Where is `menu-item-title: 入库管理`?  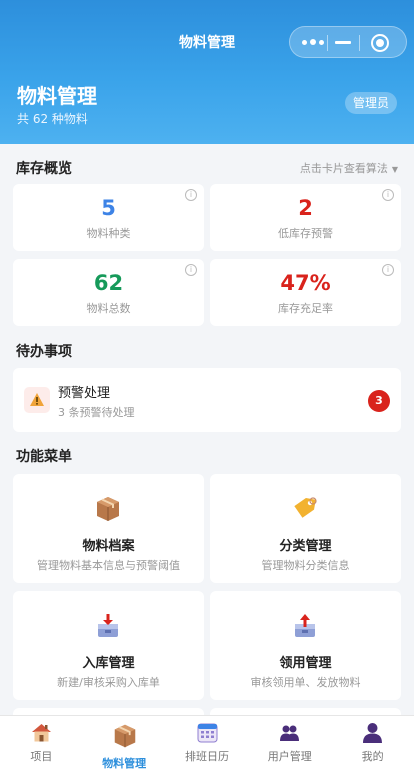
menu-item-title: 入库管理 is located at coordinates (108, 663).